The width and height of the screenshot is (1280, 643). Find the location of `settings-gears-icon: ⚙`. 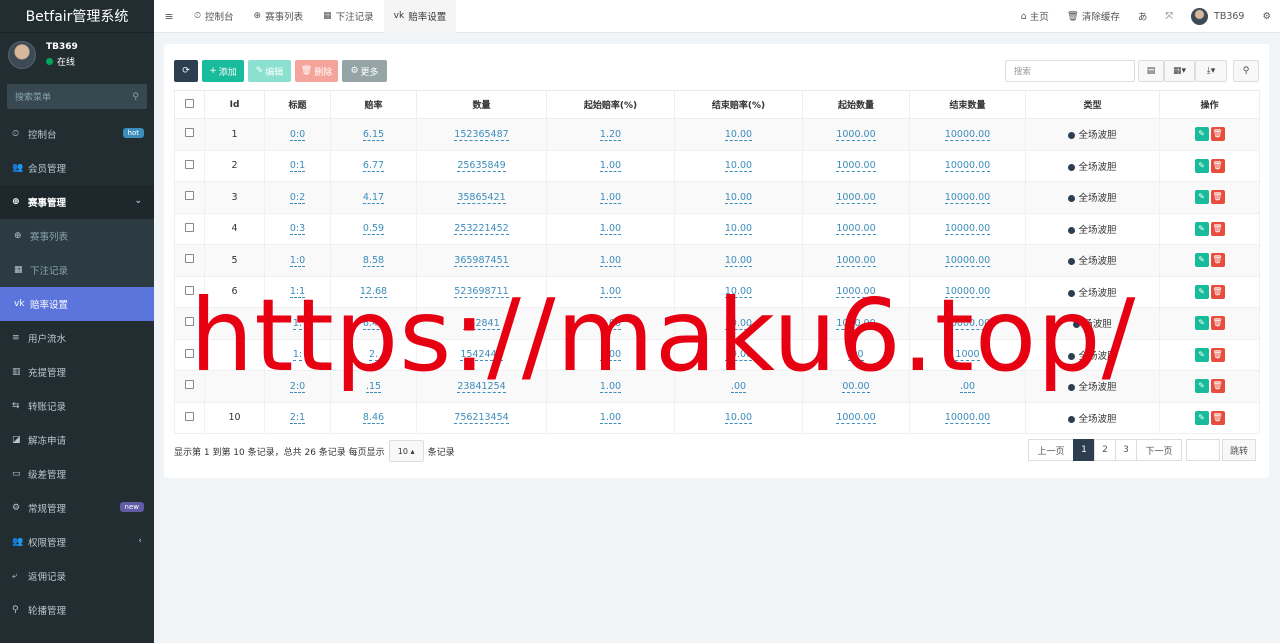

settings-gears-icon: ⚙ is located at coordinates (1266, 16).